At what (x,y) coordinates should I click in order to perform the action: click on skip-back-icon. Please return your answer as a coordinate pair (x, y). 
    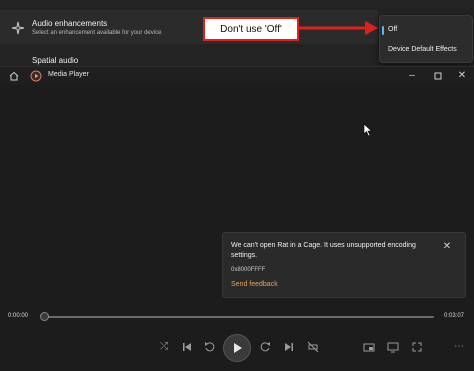
    Looking at the image, I should click on (210, 347).